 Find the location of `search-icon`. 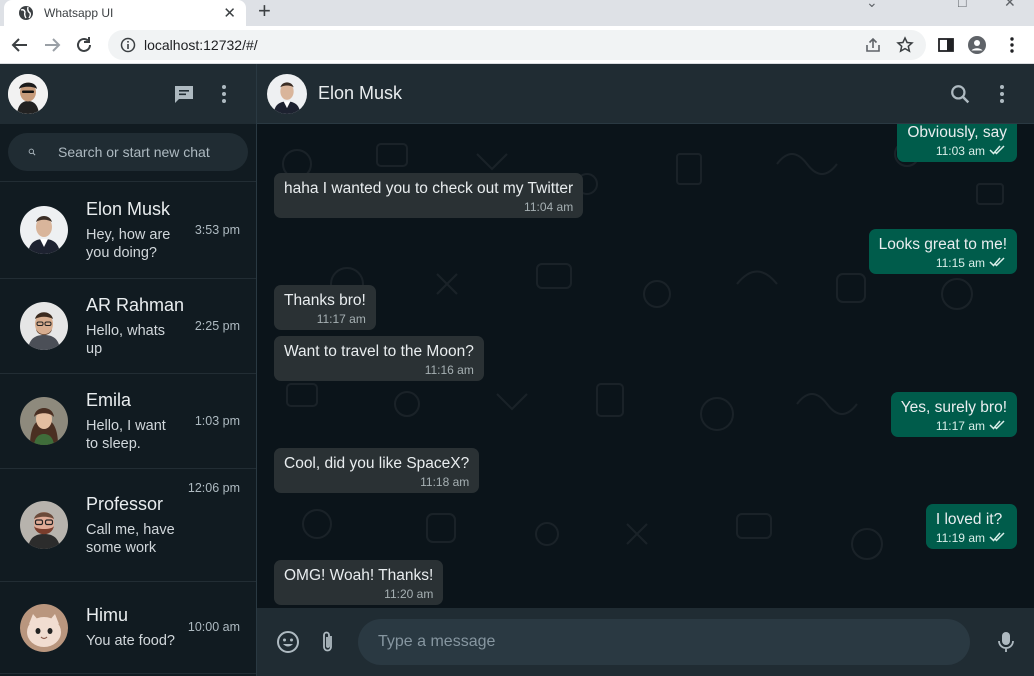

search-icon is located at coordinates (32, 152).